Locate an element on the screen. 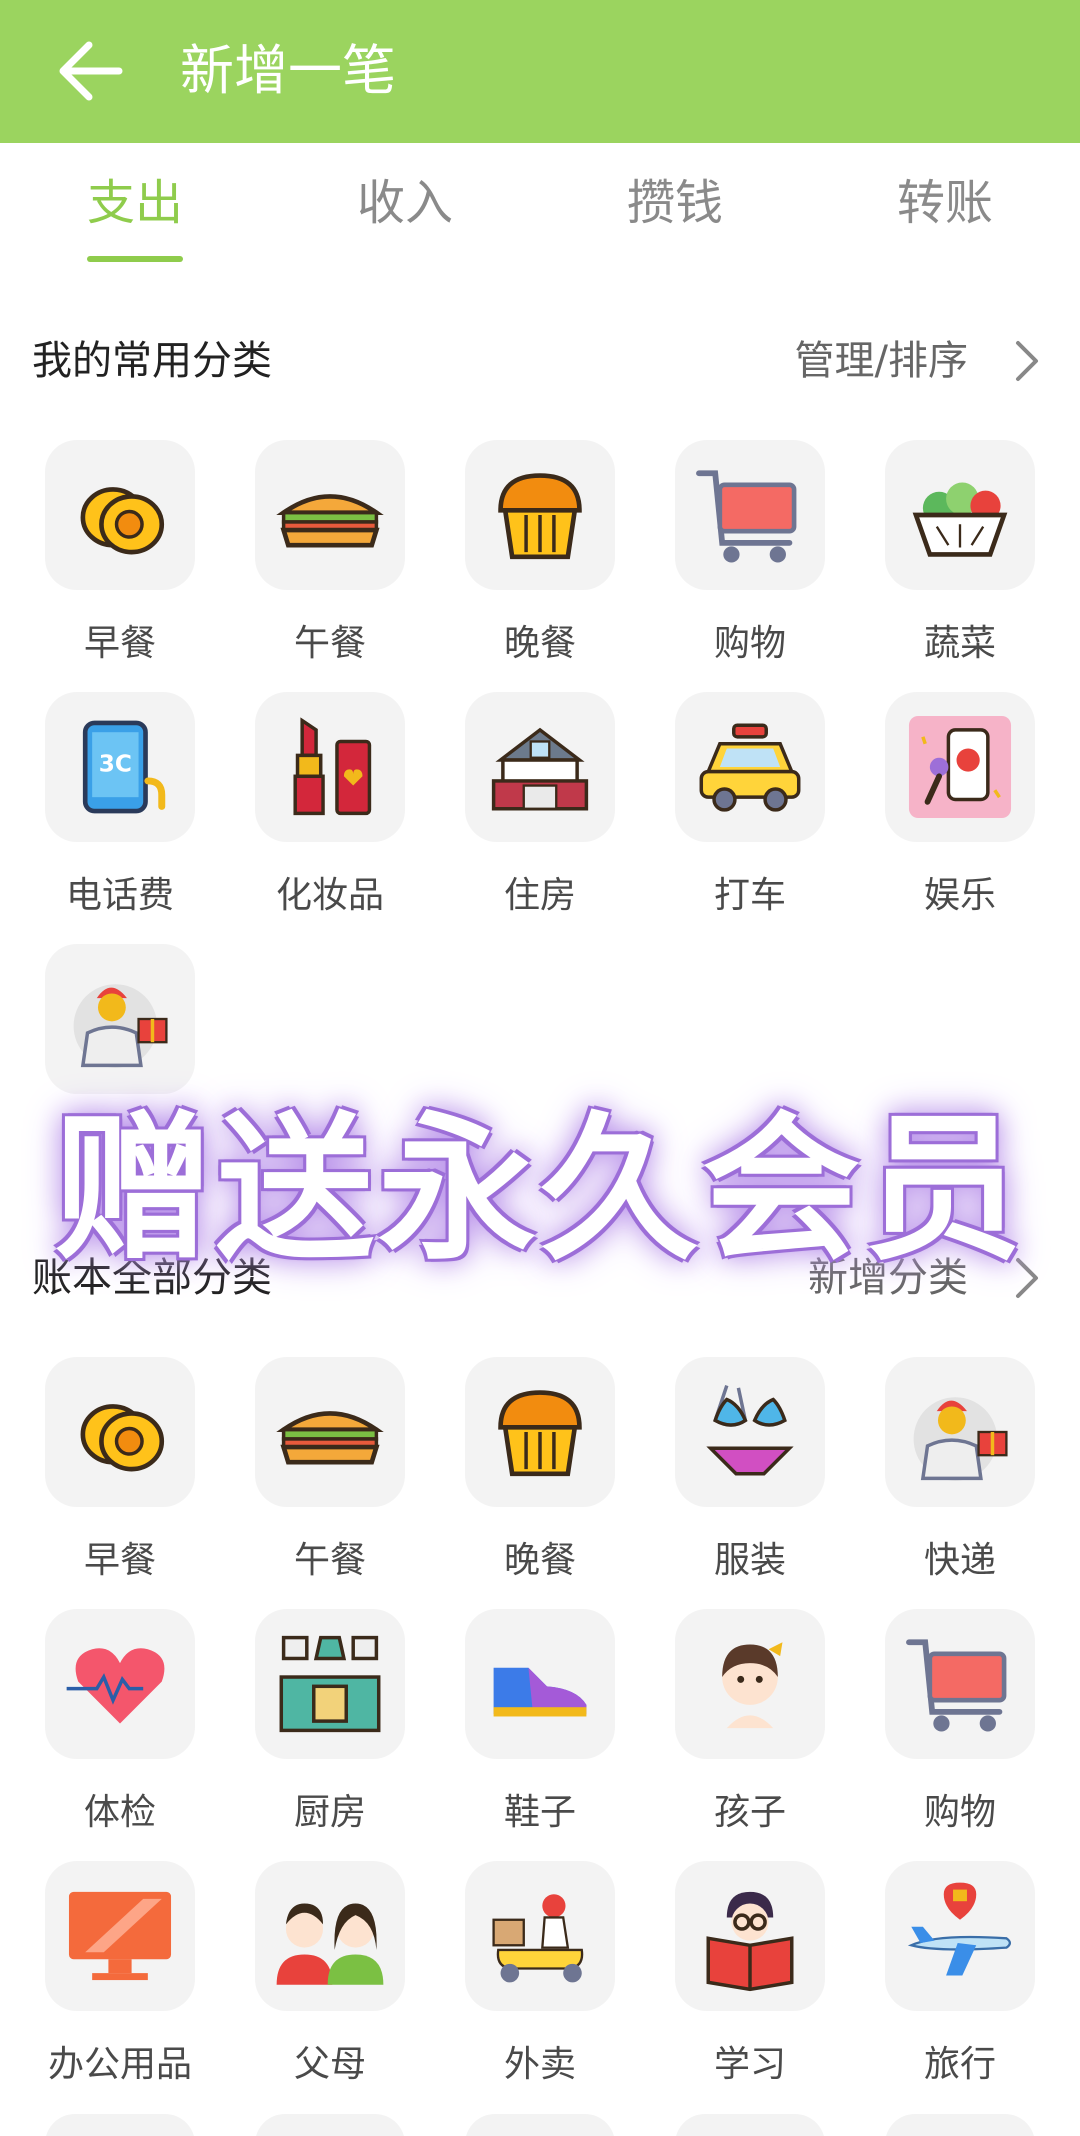  tab-saving: 攒钱 is located at coordinates (675, 203).